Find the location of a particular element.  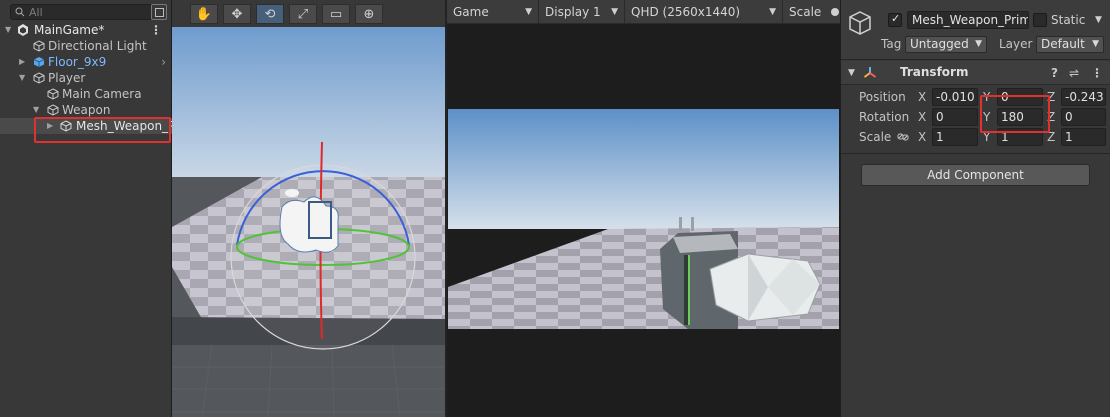

component-title: Transform is located at coordinates (934, 72).